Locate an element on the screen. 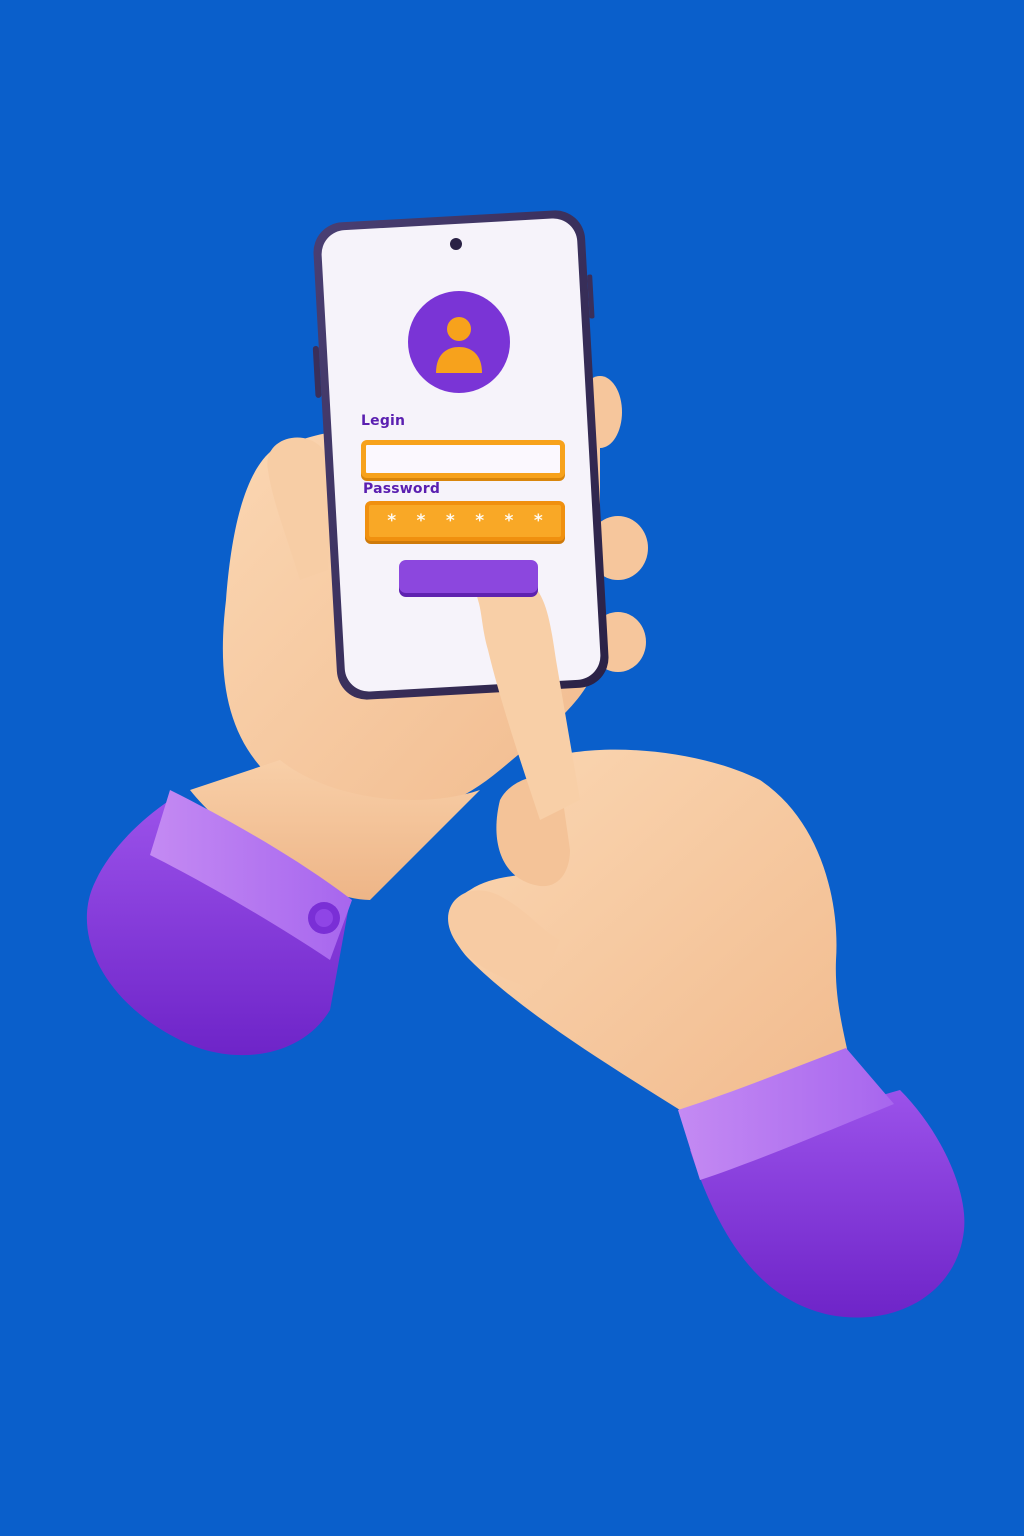 The height and width of the screenshot is (1536, 1024). password-label: Password is located at coordinates (402, 489).